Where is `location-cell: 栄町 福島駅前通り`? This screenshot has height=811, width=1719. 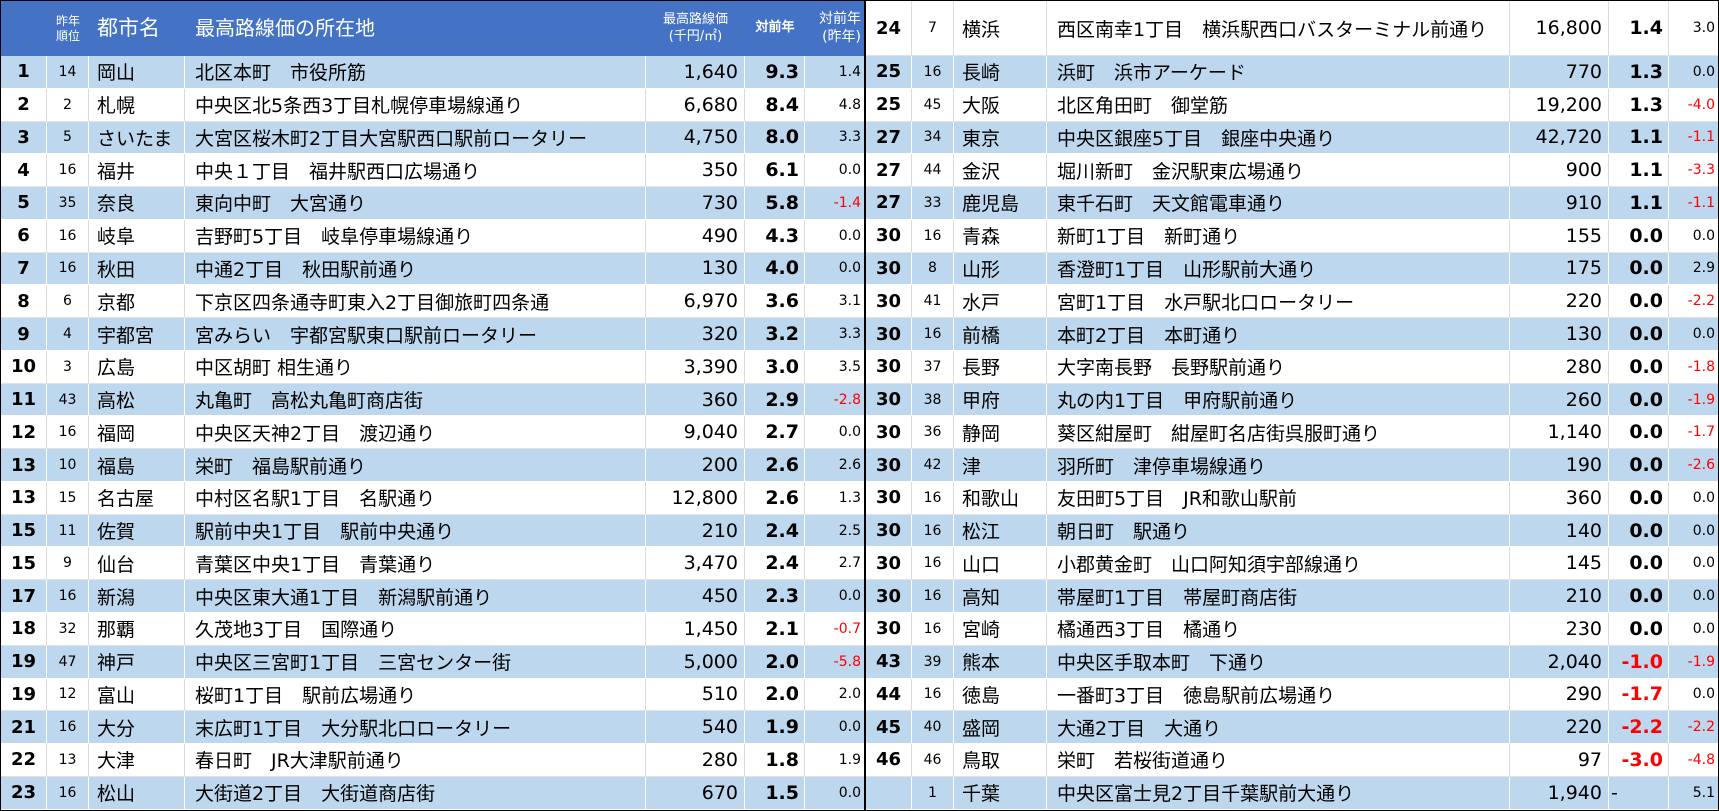
location-cell: 栄町 福島駅前通り is located at coordinates (415, 465).